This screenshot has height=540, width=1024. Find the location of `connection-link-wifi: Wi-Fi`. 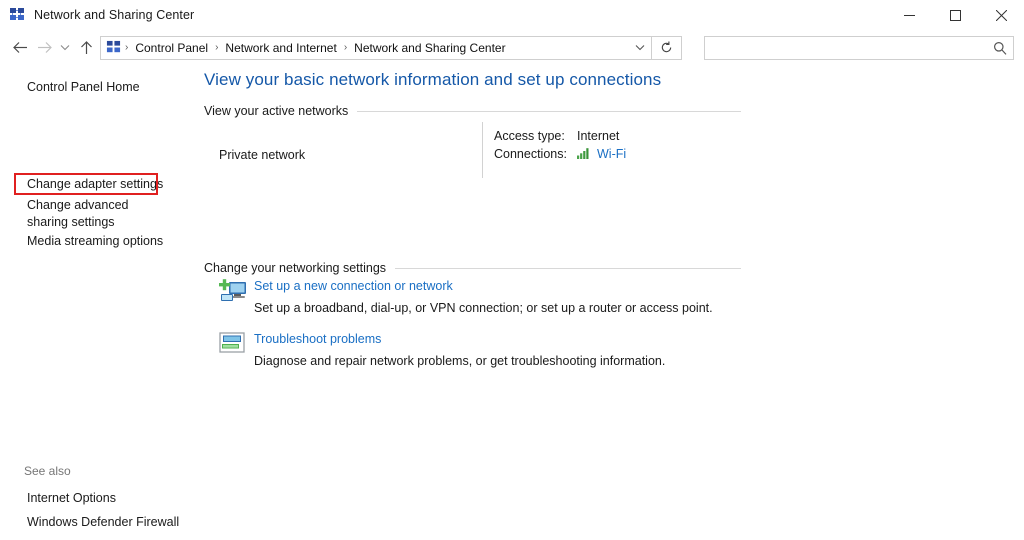

connection-link-wifi: Wi-Fi is located at coordinates (611, 154).